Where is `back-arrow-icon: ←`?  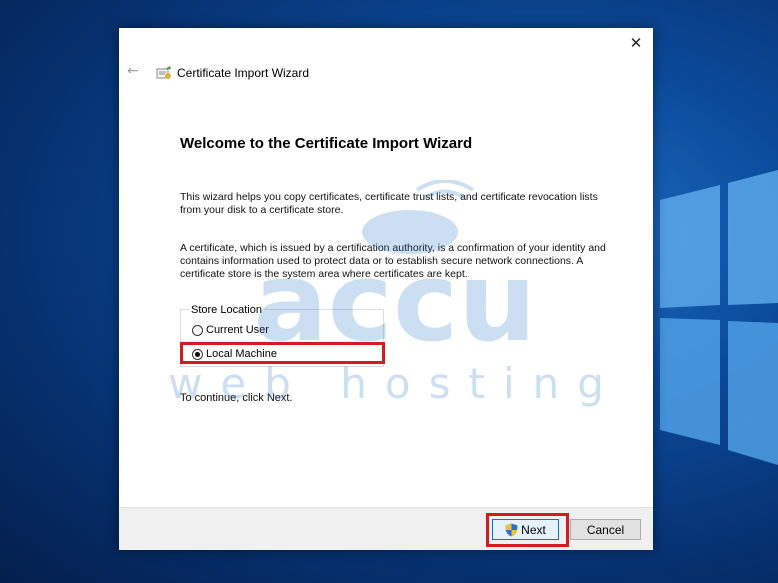 back-arrow-icon: ← is located at coordinates (135, 71).